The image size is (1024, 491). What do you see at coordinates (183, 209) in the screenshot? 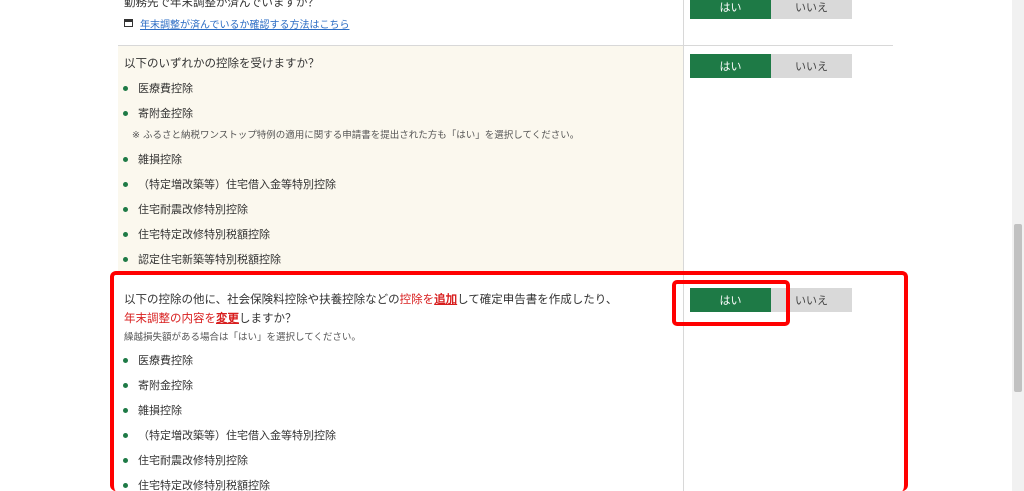
I see `list-item: 住宅耐震改修特別控除` at bounding box center [183, 209].